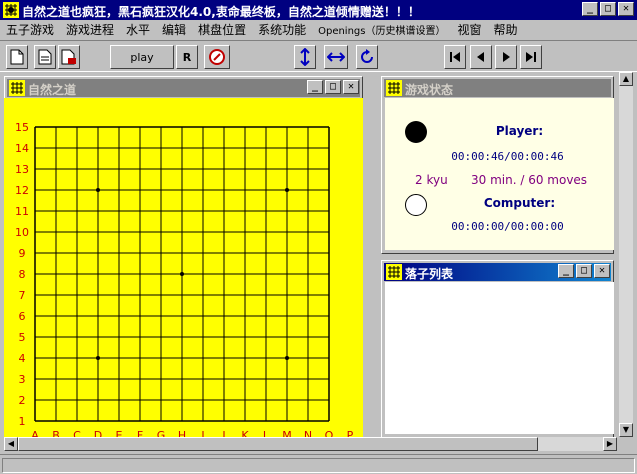  What do you see at coordinates (22, 337) in the screenshot?
I see `board-row-label: 5` at bounding box center [22, 337].